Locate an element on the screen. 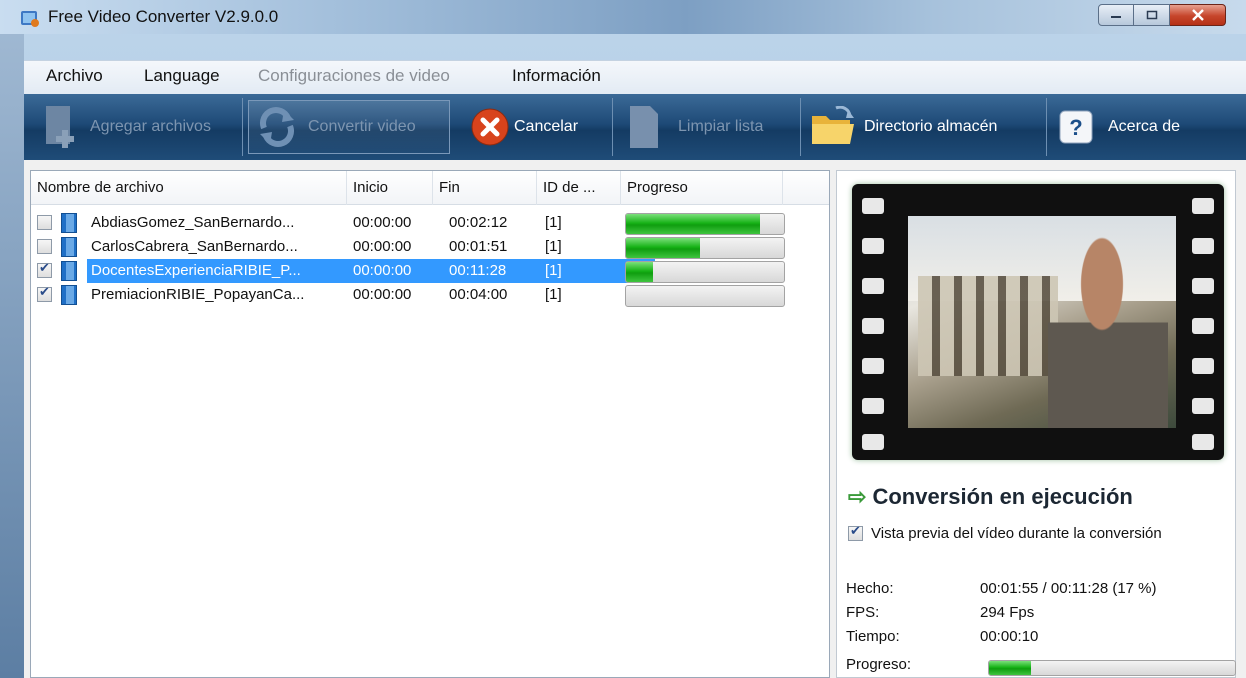  cell-end: 00:11:28 is located at coordinates (478, 270).